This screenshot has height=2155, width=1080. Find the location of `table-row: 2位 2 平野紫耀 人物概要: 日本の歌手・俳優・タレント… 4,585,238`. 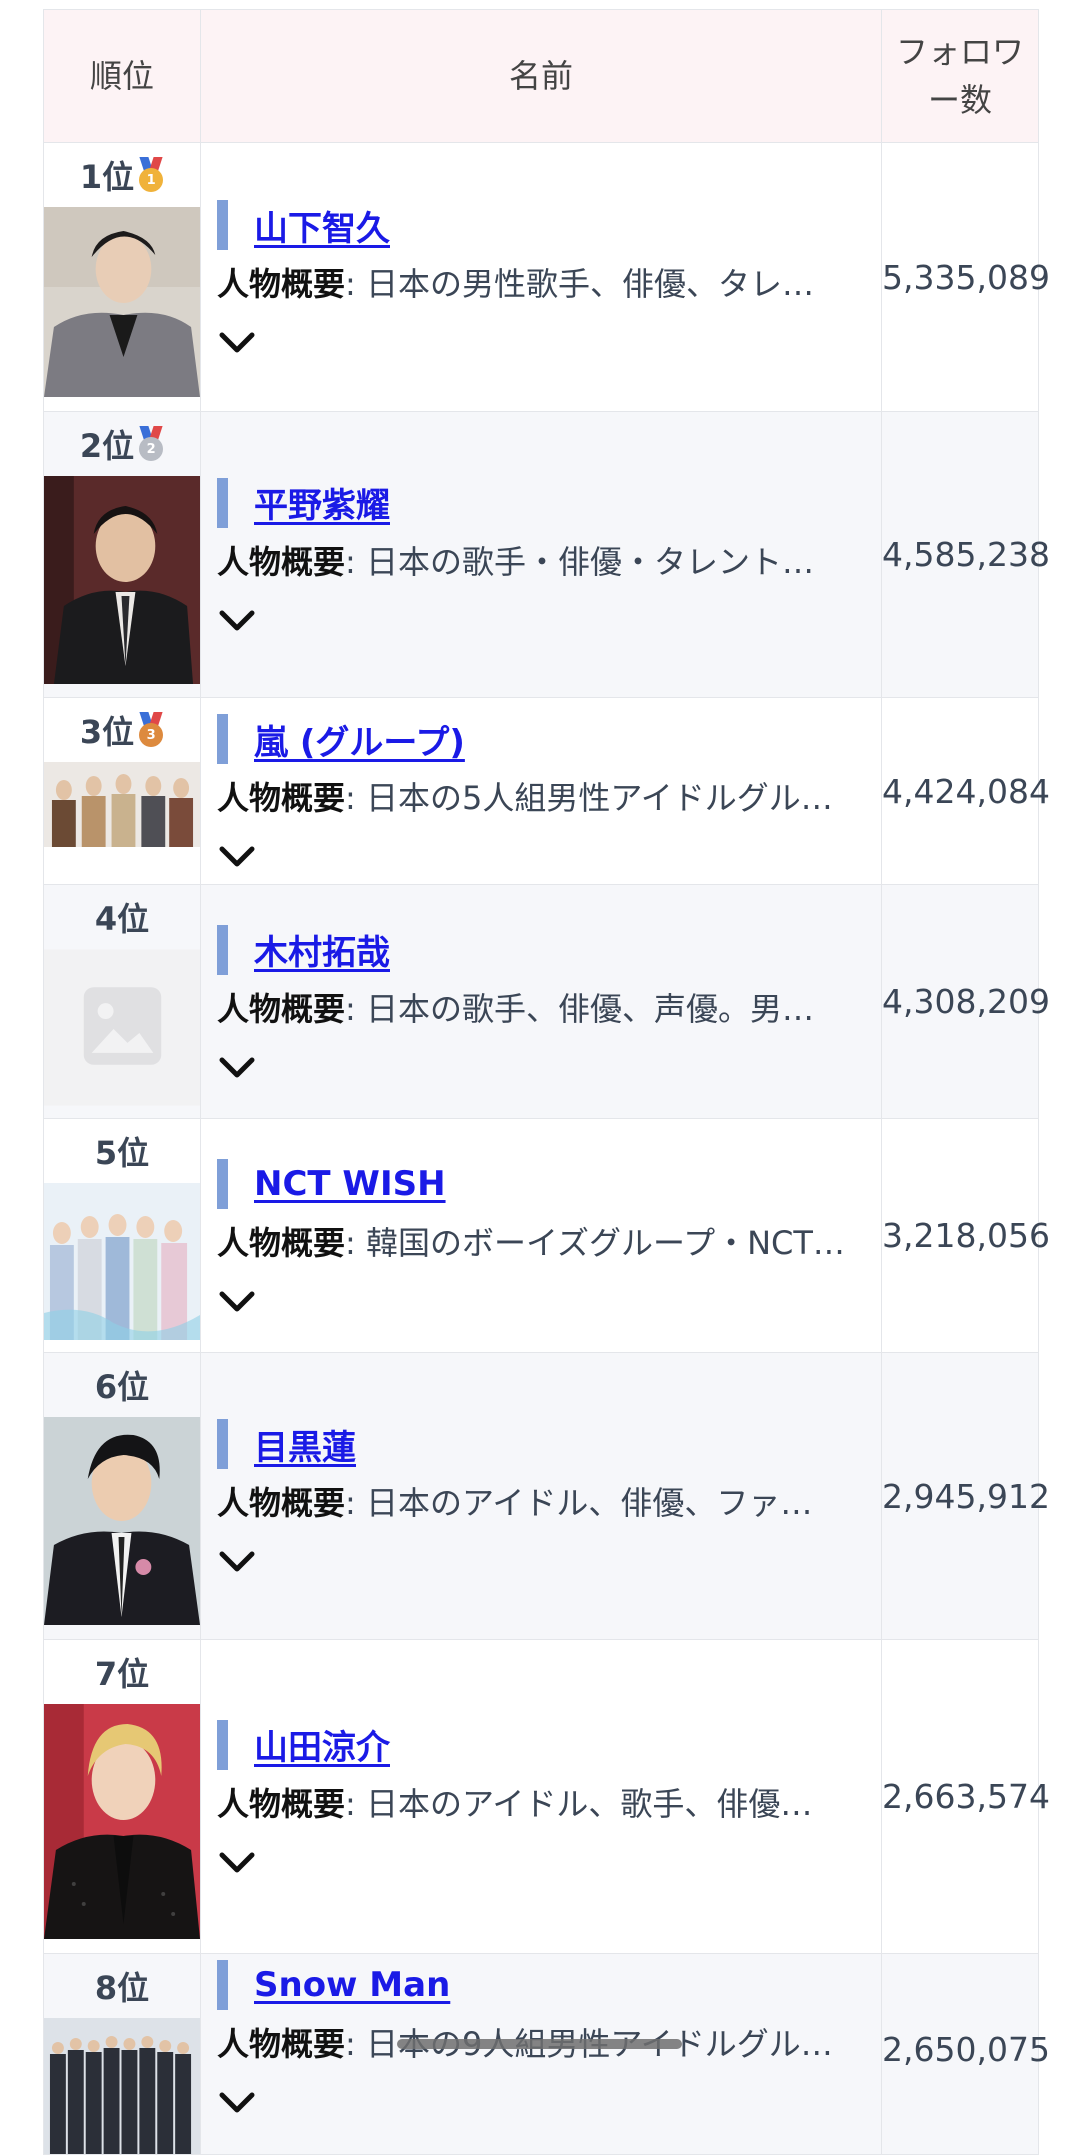

table-row: 2位 2 平野紫耀 人物概要: 日本の歌手・俳優・タレント… 4,585,238 is located at coordinates (546, 554).